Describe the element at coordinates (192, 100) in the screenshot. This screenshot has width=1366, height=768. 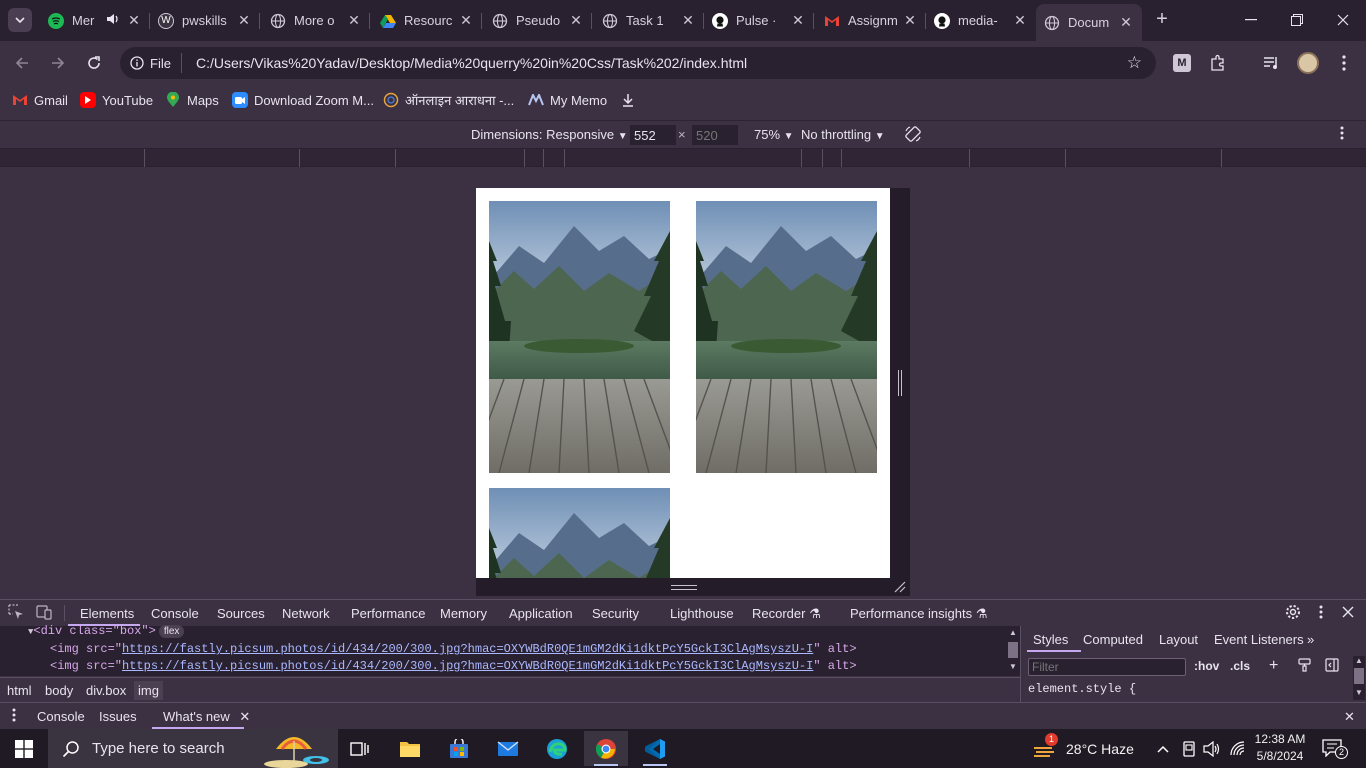
I see `bookmark-maps: Maps` at that location.